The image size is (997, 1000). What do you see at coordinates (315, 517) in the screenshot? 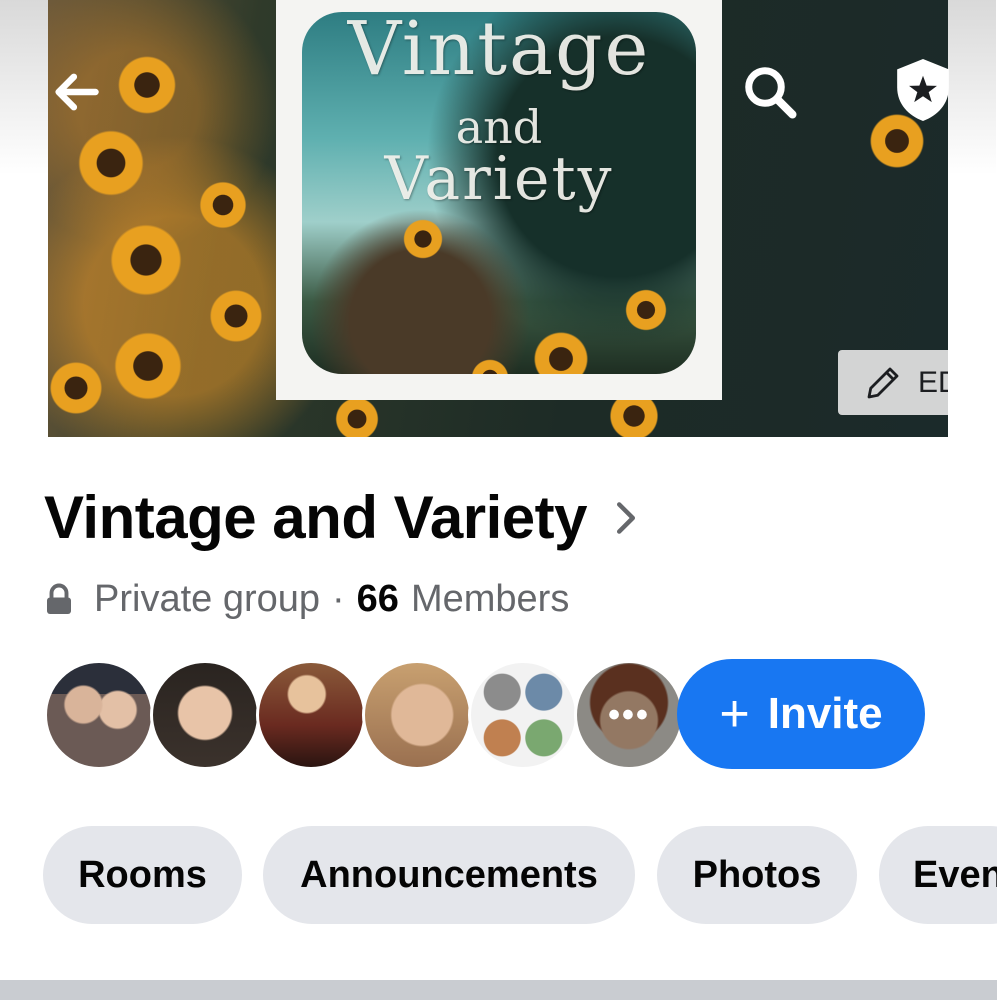
I see `group-name: Vintage and Variety` at bounding box center [315, 517].